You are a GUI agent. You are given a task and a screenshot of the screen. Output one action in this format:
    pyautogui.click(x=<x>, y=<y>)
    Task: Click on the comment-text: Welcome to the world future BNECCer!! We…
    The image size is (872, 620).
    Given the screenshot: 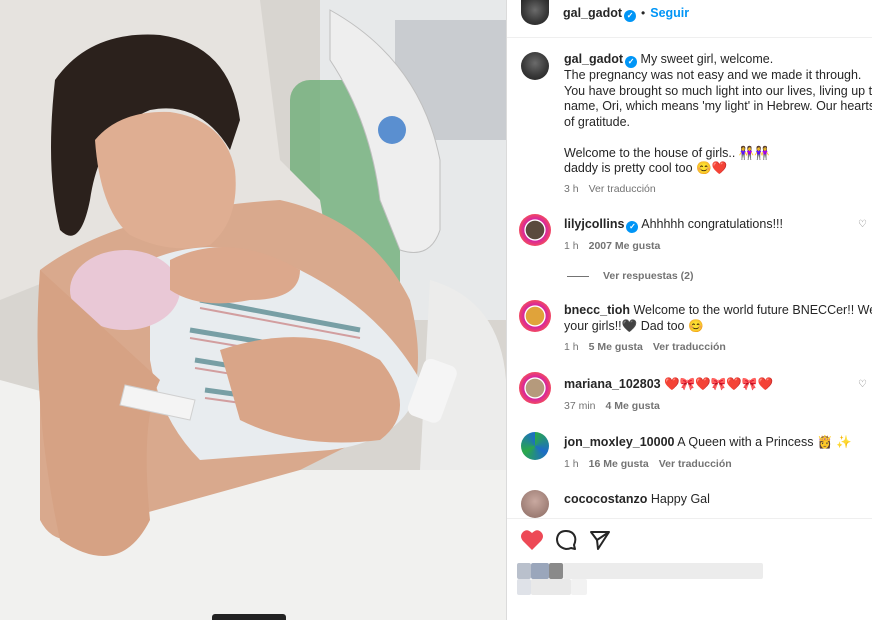 What is the action you would take?
    pyautogui.click(x=752, y=310)
    